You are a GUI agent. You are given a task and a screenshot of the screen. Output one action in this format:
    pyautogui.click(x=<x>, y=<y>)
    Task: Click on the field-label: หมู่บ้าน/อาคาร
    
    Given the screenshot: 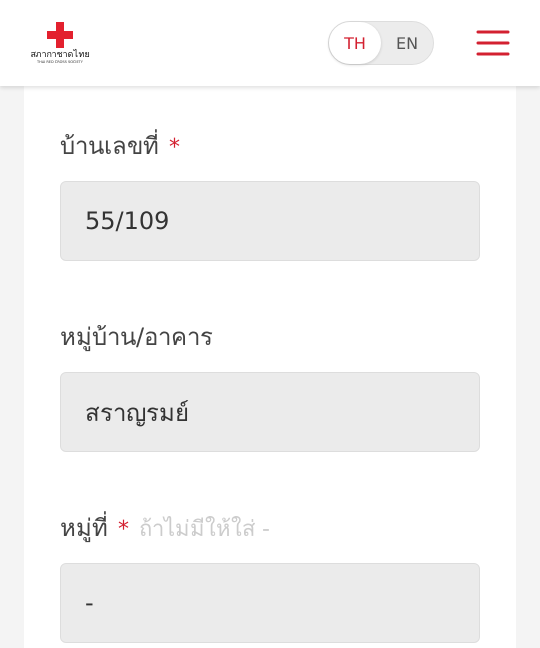 What is the action you would take?
    pyautogui.click(x=137, y=338)
    